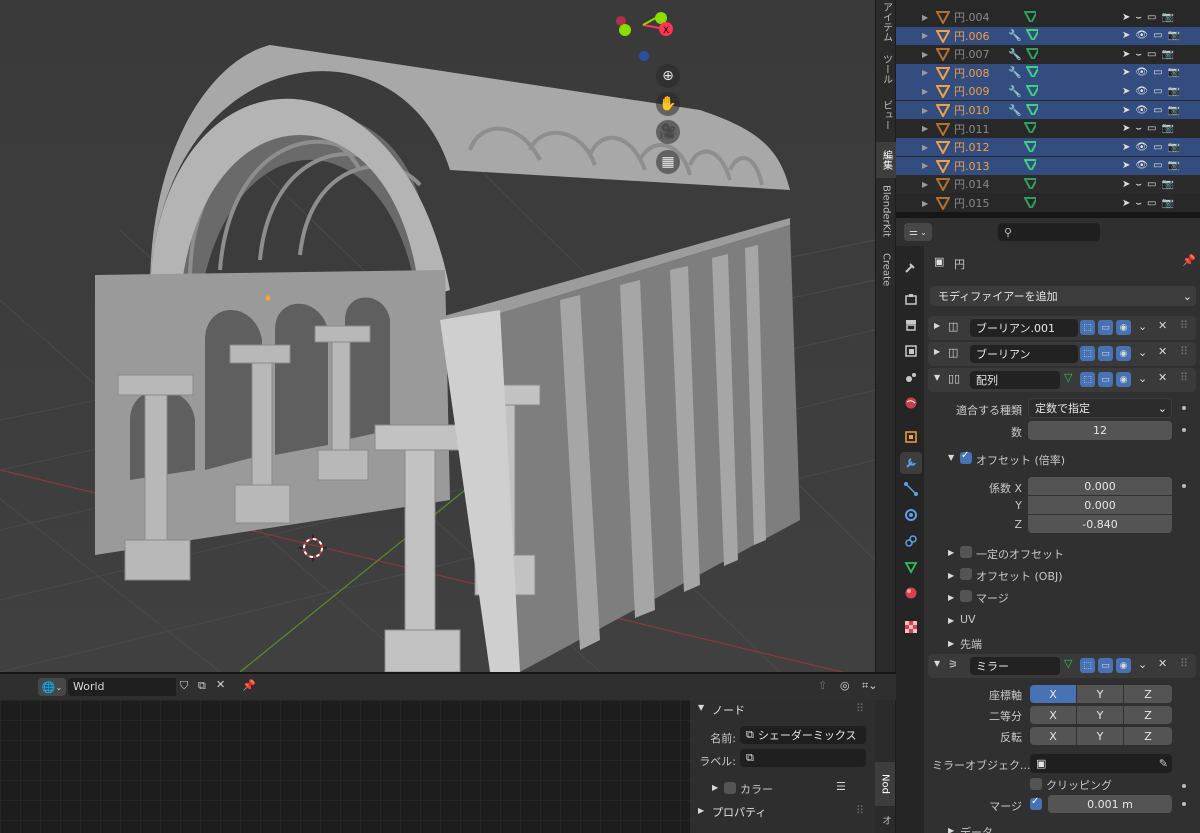 The height and width of the screenshot is (833, 1200). Describe the element at coordinates (1015, 380) in the screenshot. I see `modifier-name-field: 配列` at that location.